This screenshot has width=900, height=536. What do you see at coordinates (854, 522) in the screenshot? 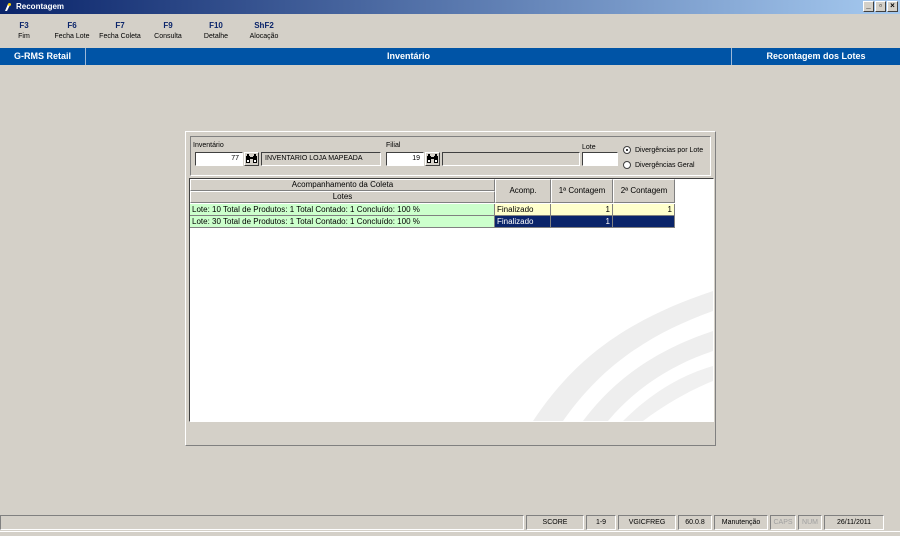
I see `status-date: 26/11/2011` at bounding box center [854, 522].